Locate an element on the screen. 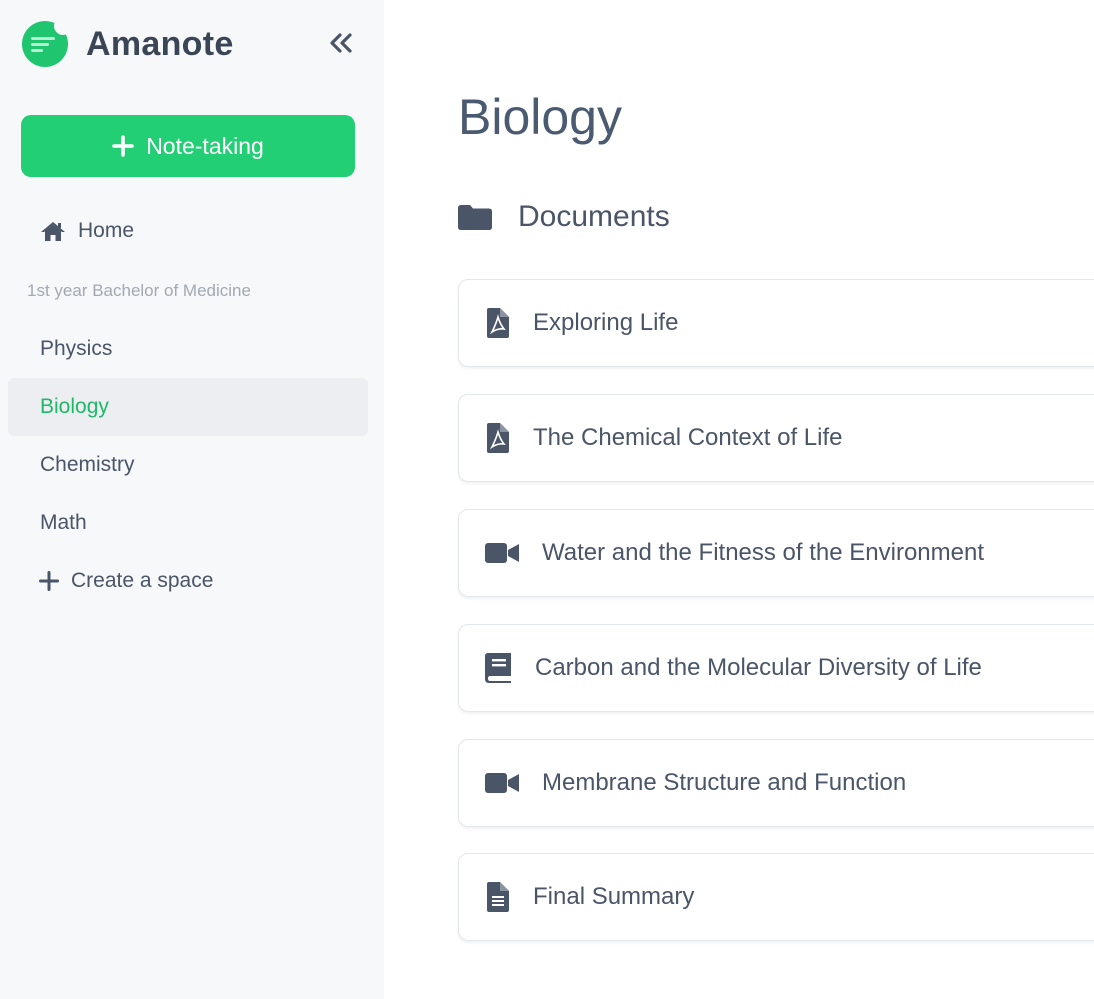 The height and width of the screenshot is (999, 1094). sidebar-item-label: Home is located at coordinates (106, 230).